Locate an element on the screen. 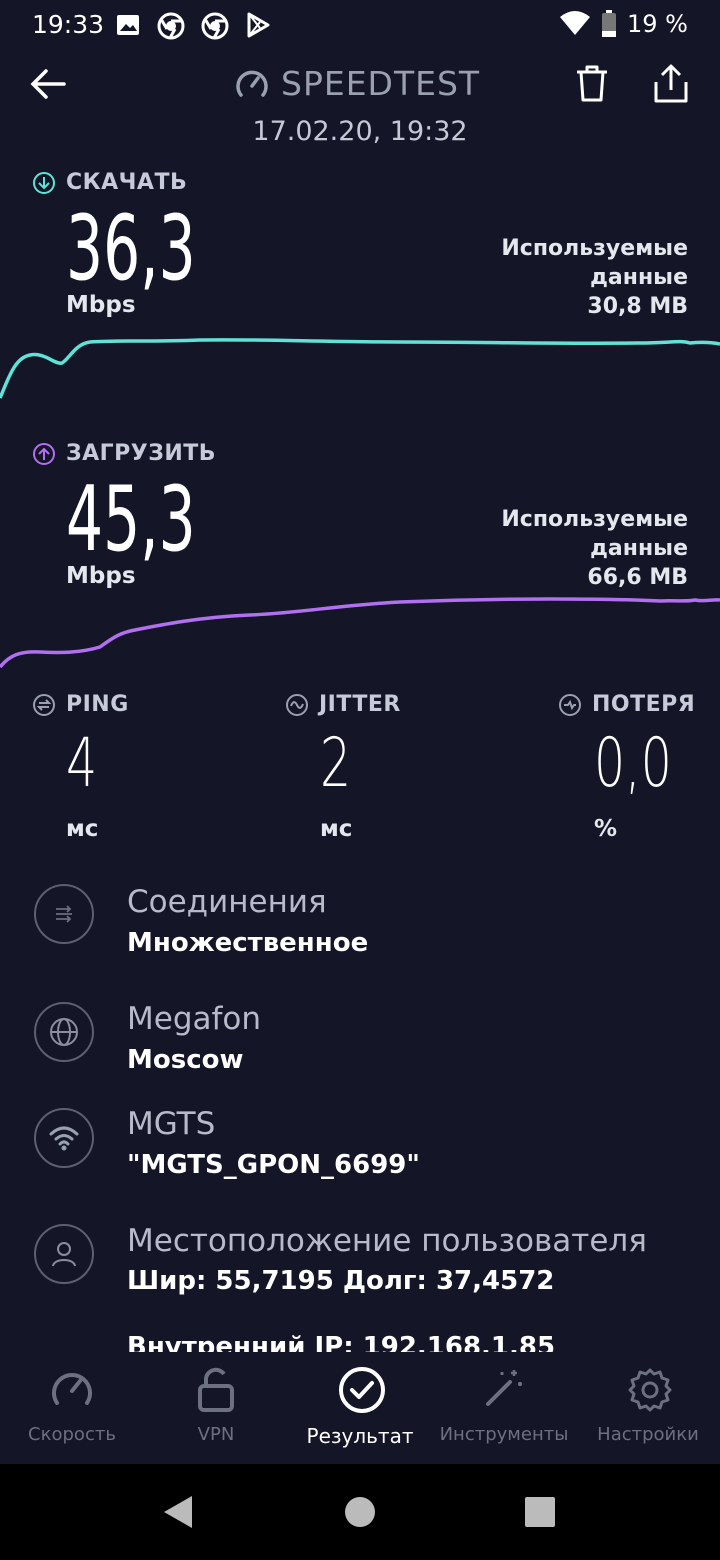 Image resolution: width=720 pixels, height=1560 pixels. system-recents-icon is located at coordinates (540, 1512).